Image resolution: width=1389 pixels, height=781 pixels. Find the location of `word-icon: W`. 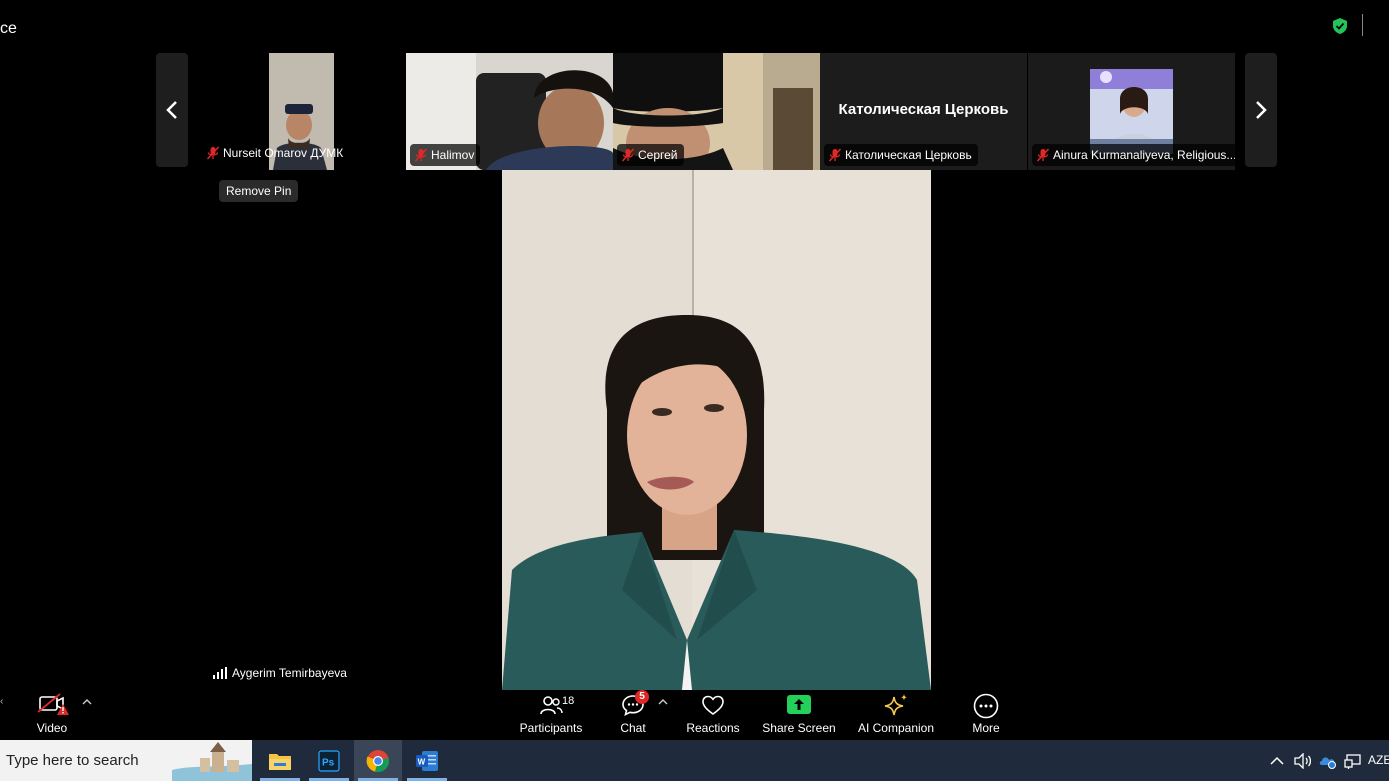

word-icon: W is located at coordinates (427, 760).